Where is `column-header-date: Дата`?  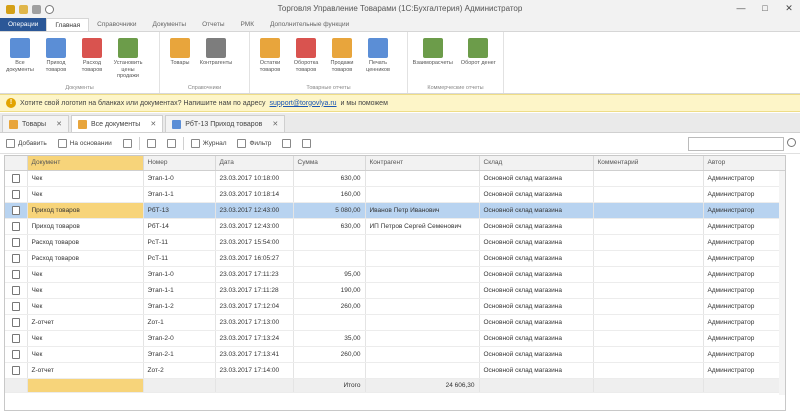 column-header-date: Дата is located at coordinates (254, 163).